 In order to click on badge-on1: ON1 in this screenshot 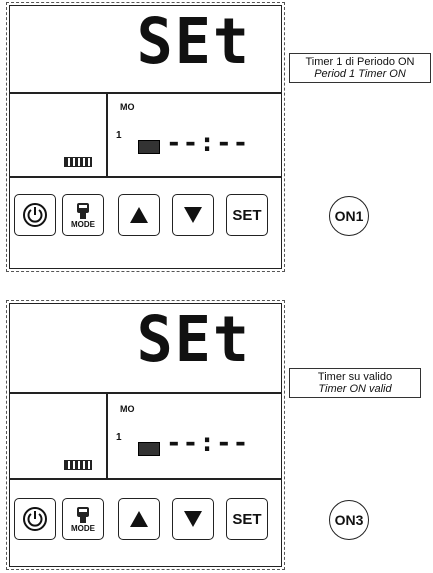, I will do `click(349, 216)`.